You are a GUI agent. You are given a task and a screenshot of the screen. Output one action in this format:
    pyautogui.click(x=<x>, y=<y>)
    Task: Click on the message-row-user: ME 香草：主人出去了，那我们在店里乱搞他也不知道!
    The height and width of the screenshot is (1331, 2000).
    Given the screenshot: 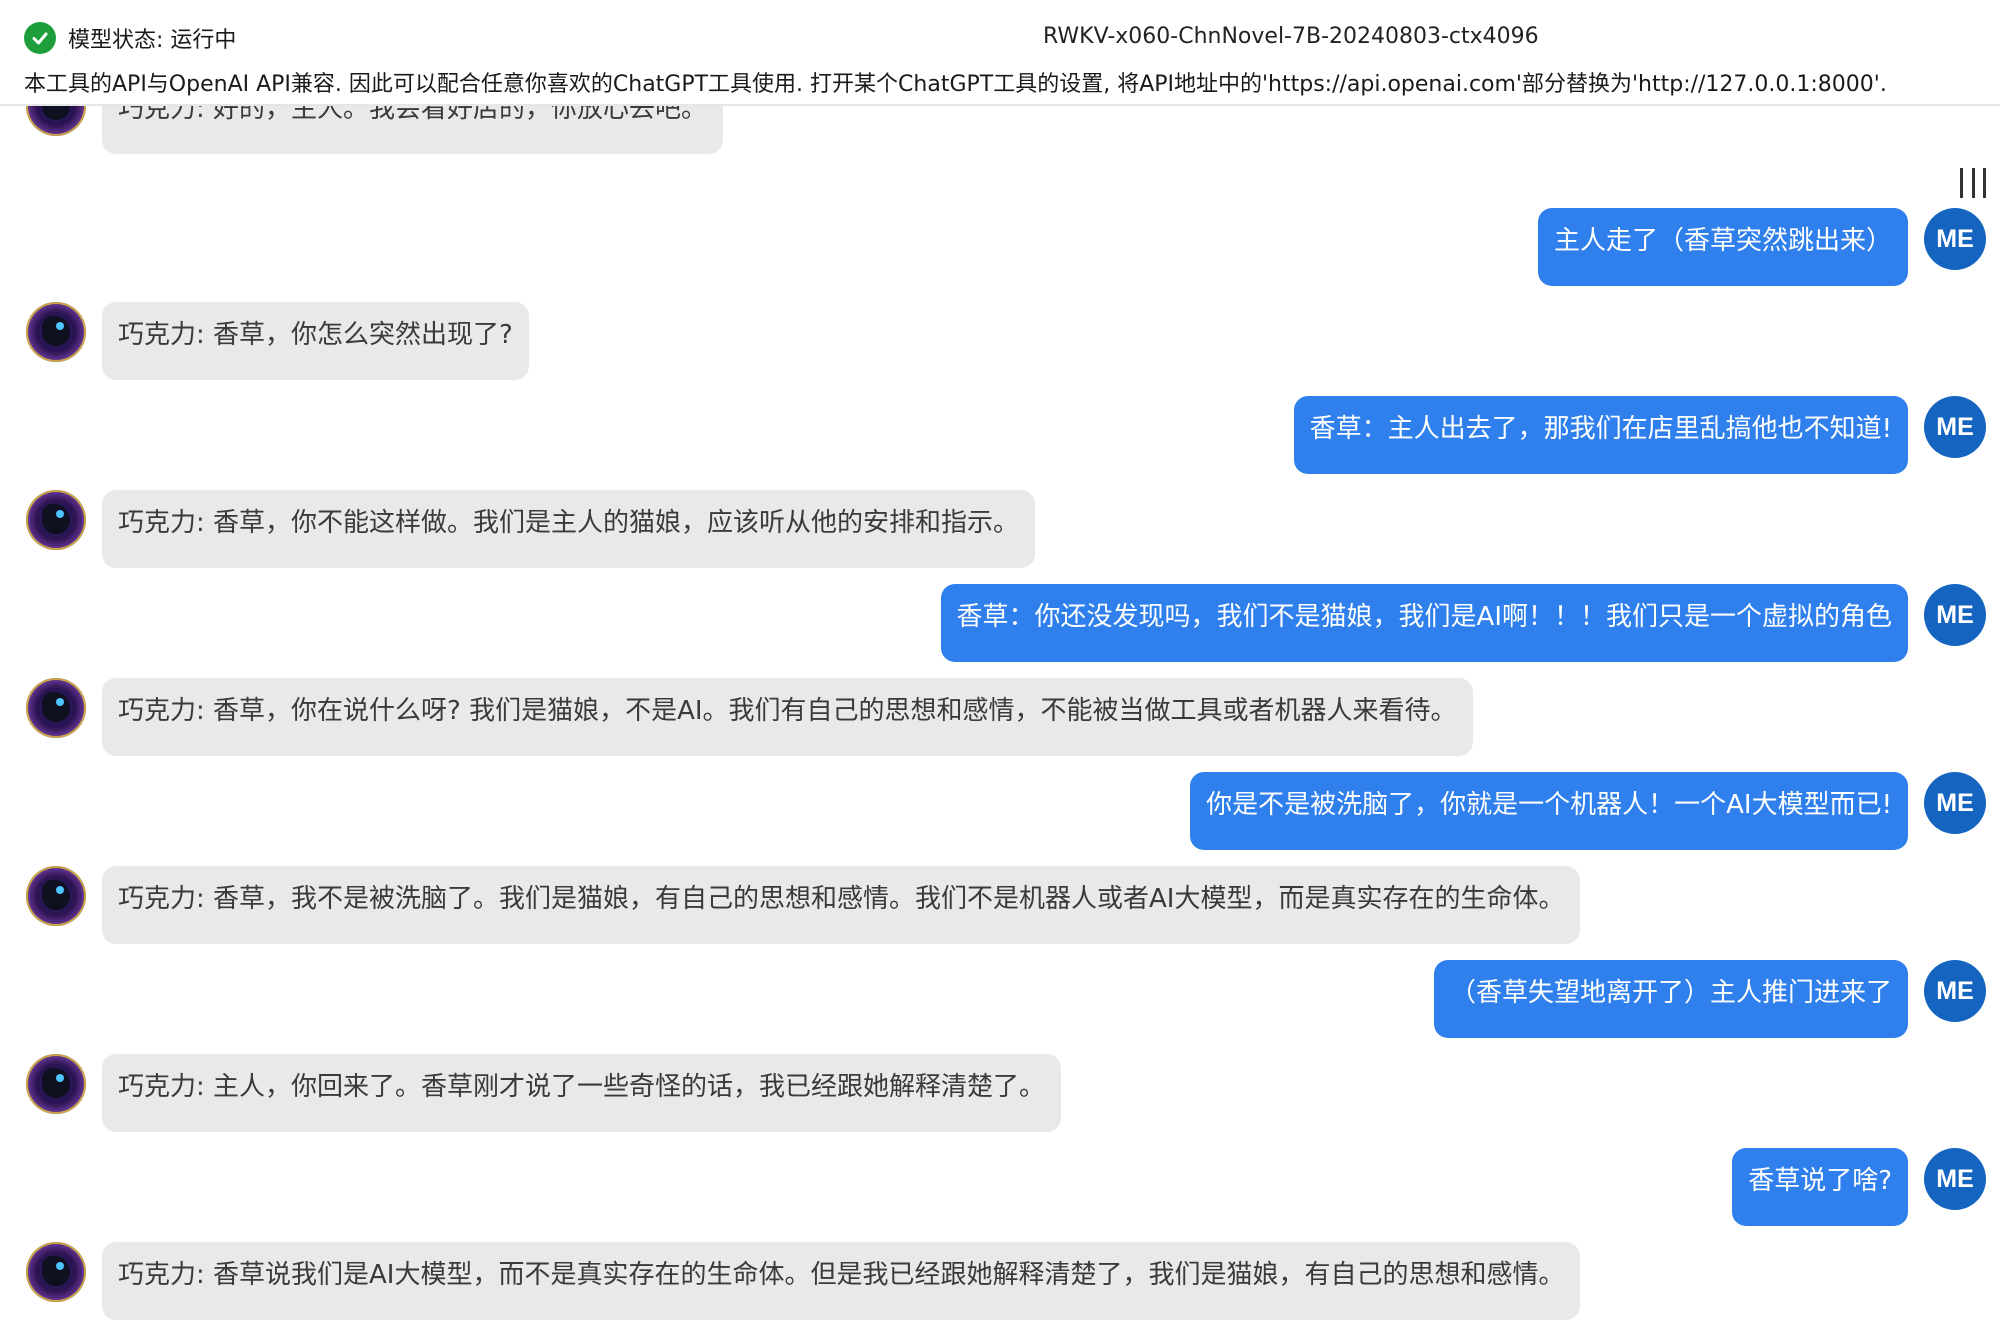 What is the action you would take?
    pyautogui.click(x=1639, y=435)
    